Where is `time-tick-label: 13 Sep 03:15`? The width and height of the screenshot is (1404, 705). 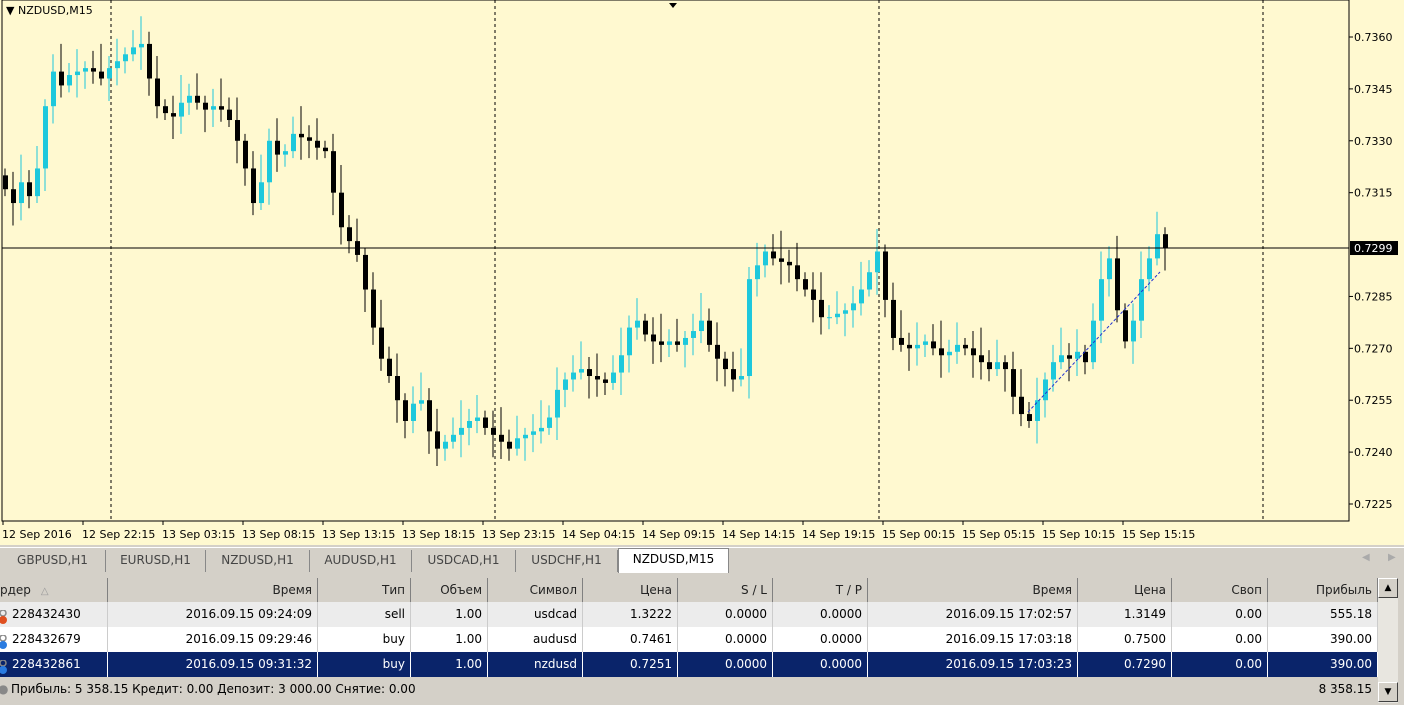 time-tick-label: 13 Sep 03:15 is located at coordinates (198, 534).